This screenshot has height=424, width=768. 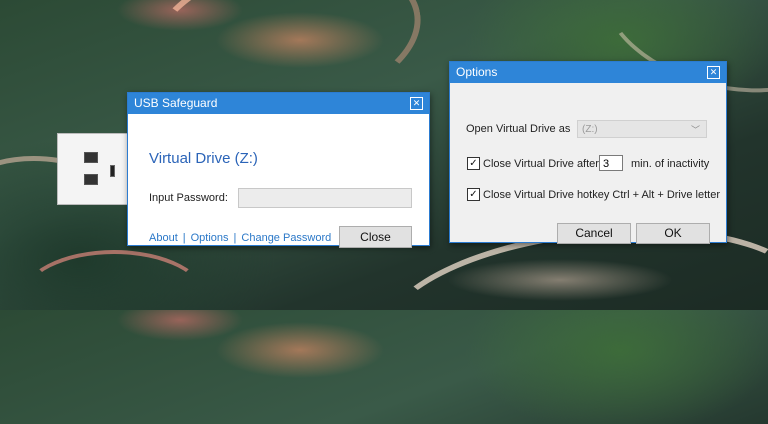 What do you see at coordinates (518, 129) in the screenshot?
I see `open-drive-label: Open Virtual Drive as` at bounding box center [518, 129].